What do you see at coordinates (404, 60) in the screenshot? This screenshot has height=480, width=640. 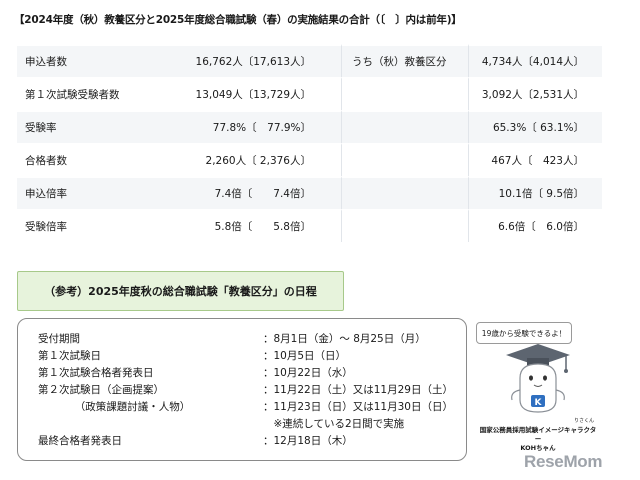 I see `sub-label: うち（秋）教養区分` at bounding box center [404, 60].